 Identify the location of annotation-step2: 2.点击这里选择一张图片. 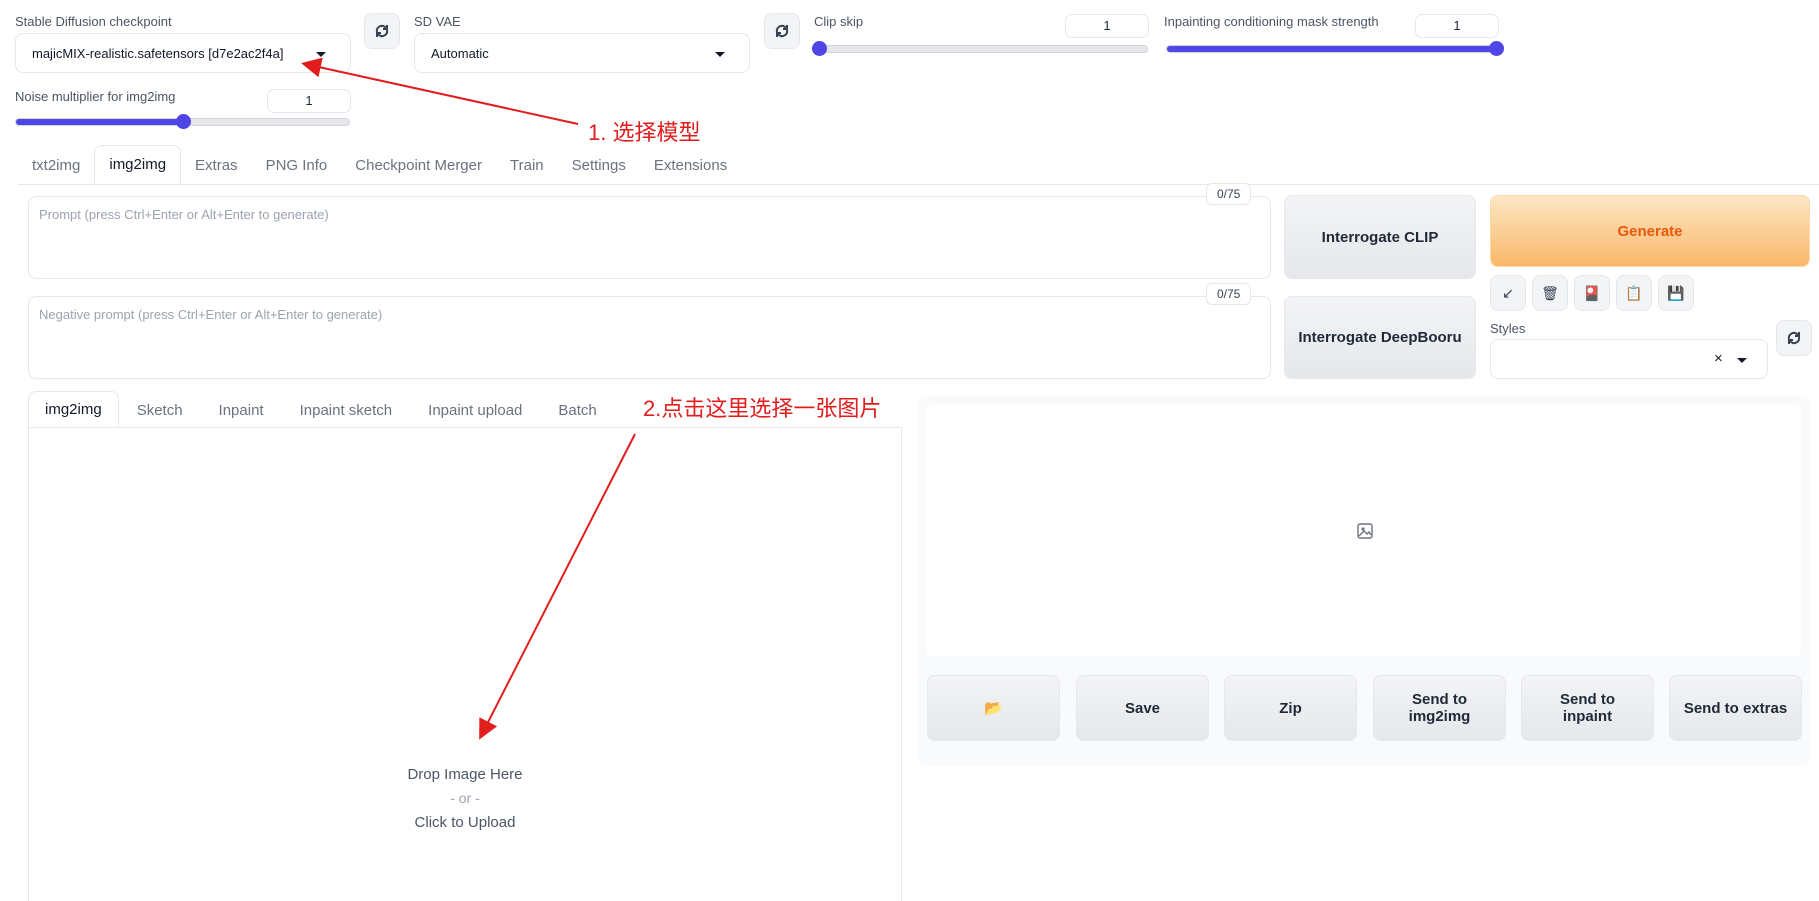
(762, 408).